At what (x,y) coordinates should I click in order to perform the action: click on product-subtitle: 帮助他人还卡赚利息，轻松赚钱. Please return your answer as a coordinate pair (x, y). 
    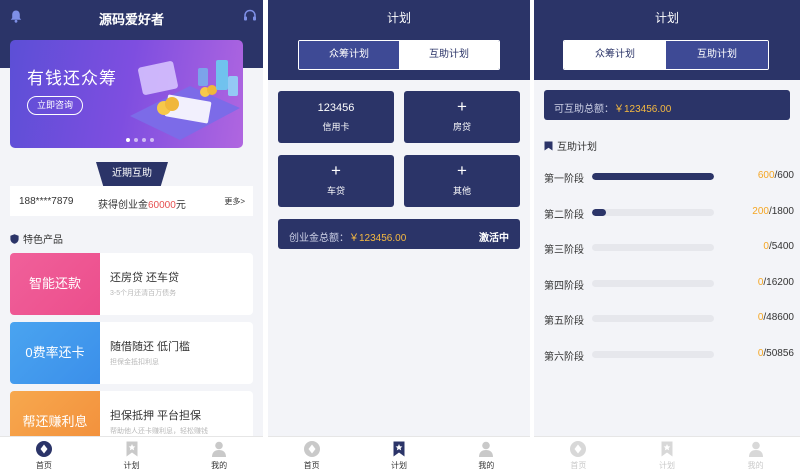
    Looking at the image, I should click on (159, 431).